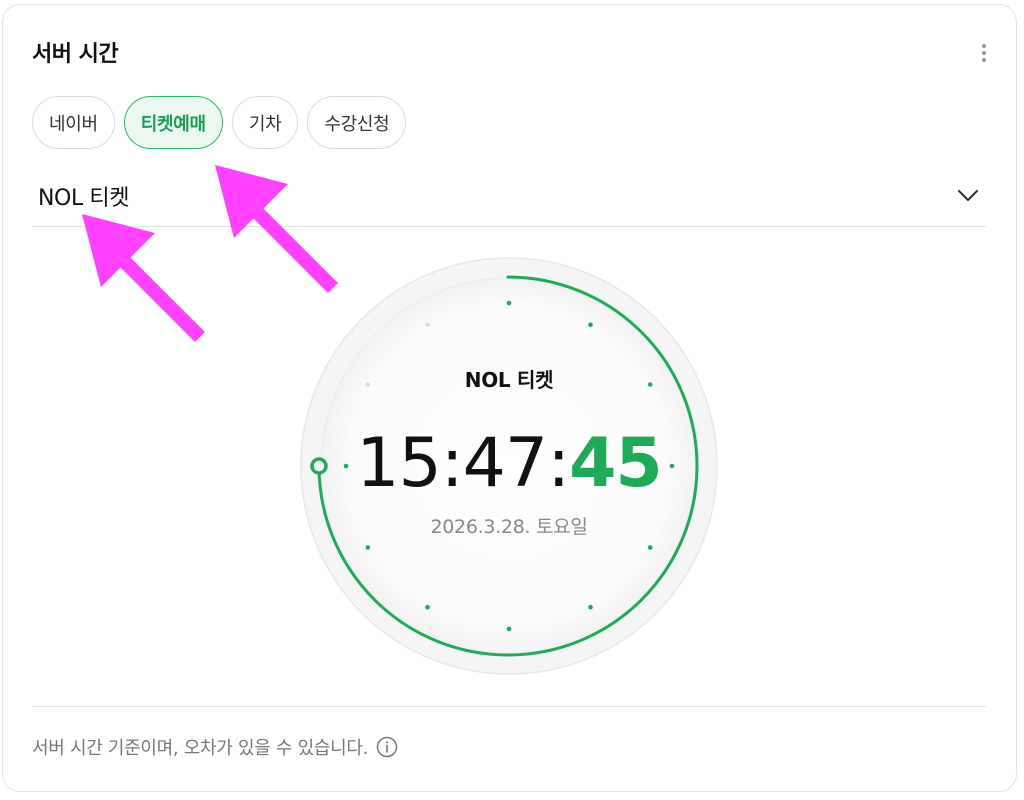  I want to click on clock-time: 15:47:45, so click(509, 464).